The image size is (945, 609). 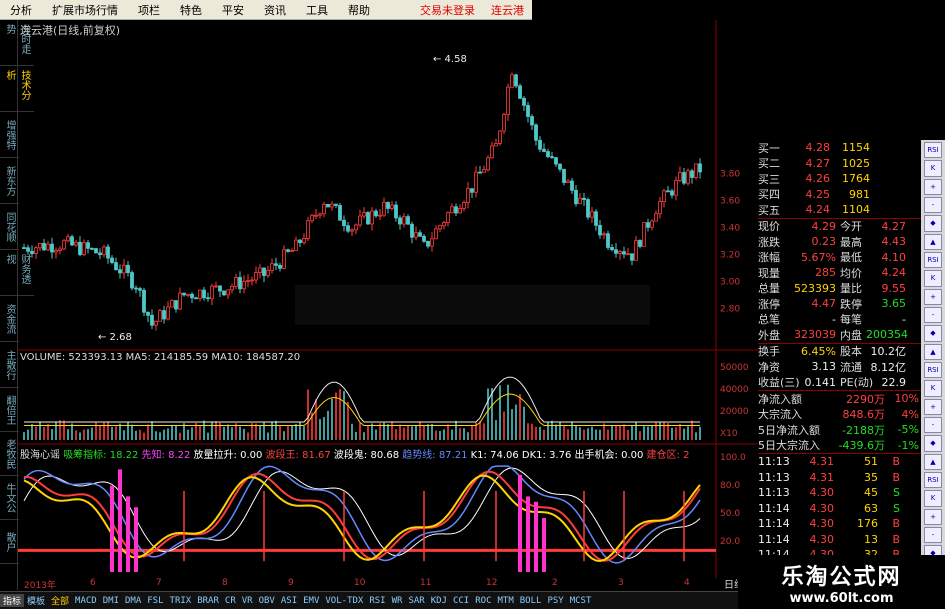 I want to click on menu-bar: 分析 扩展市场行情 项栏 特色 平安 资讯 工具 帮助 交易未登录 连云港, so click(x=266, y=10).